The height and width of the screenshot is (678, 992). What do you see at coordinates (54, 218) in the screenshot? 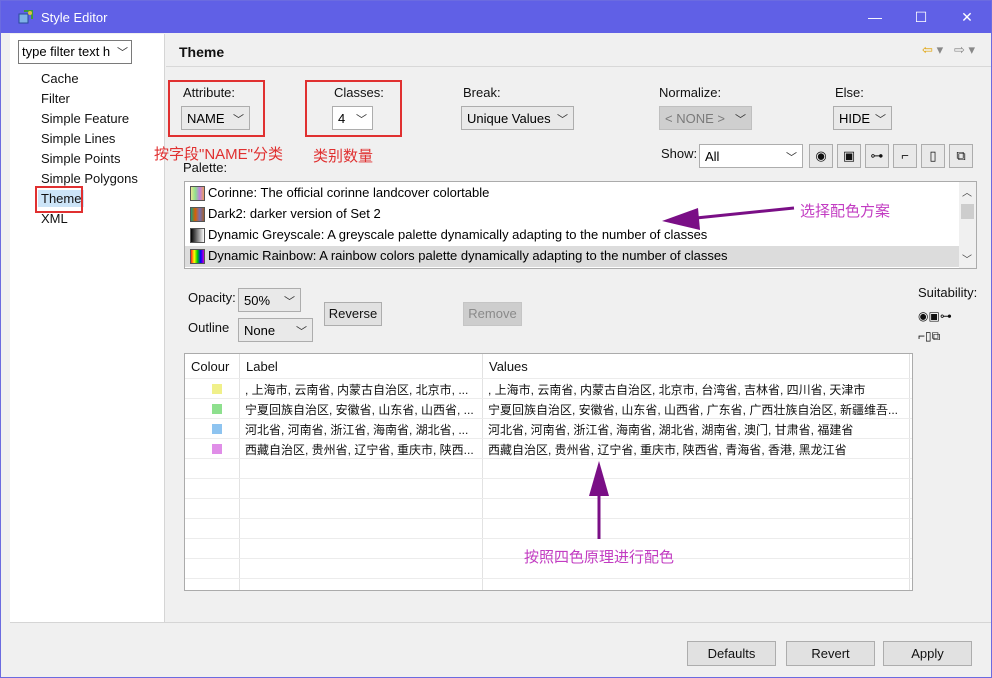
I see `sidebar-item-xml: XML` at bounding box center [54, 218].